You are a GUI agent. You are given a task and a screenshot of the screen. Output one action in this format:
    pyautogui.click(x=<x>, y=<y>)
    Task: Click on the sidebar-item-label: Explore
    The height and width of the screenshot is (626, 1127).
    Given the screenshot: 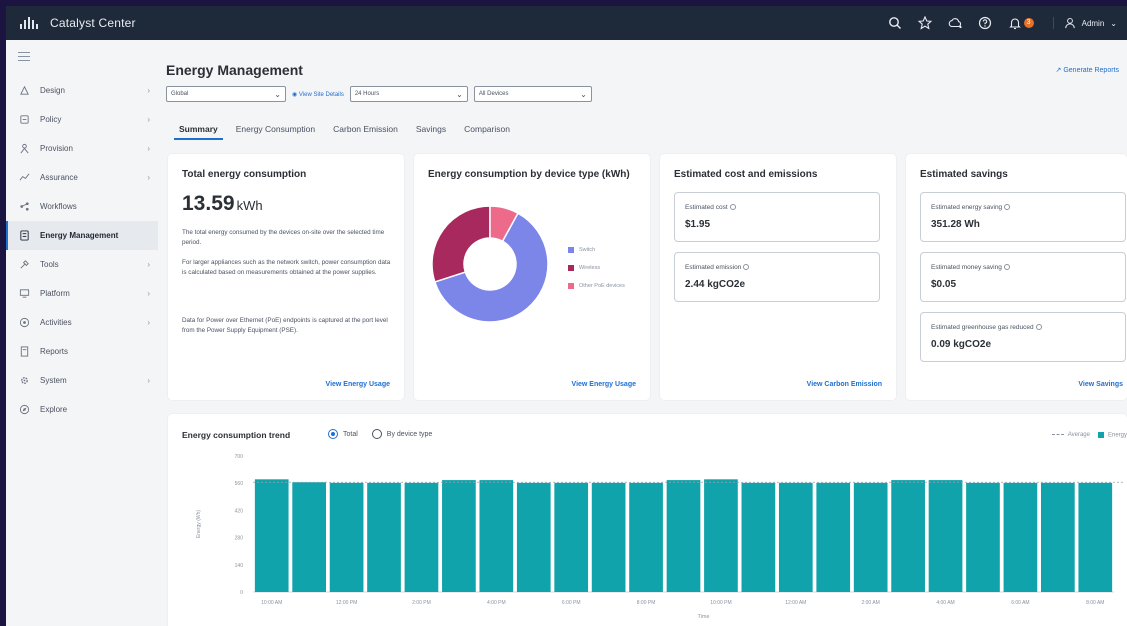 What is the action you would take?
    pyautogui.click(x=54, y=409)
    